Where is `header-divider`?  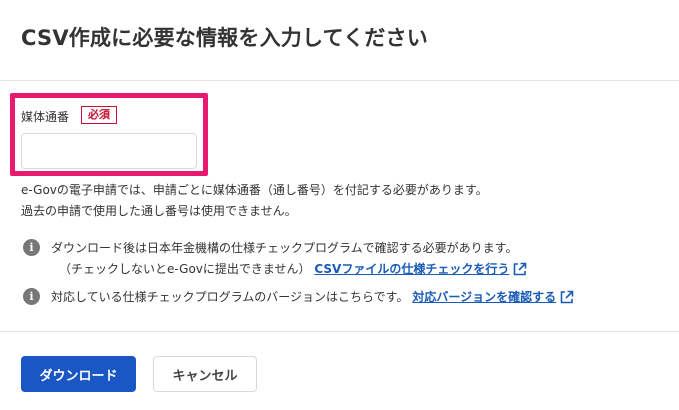 header-divider is located at coordinates (339, 80).